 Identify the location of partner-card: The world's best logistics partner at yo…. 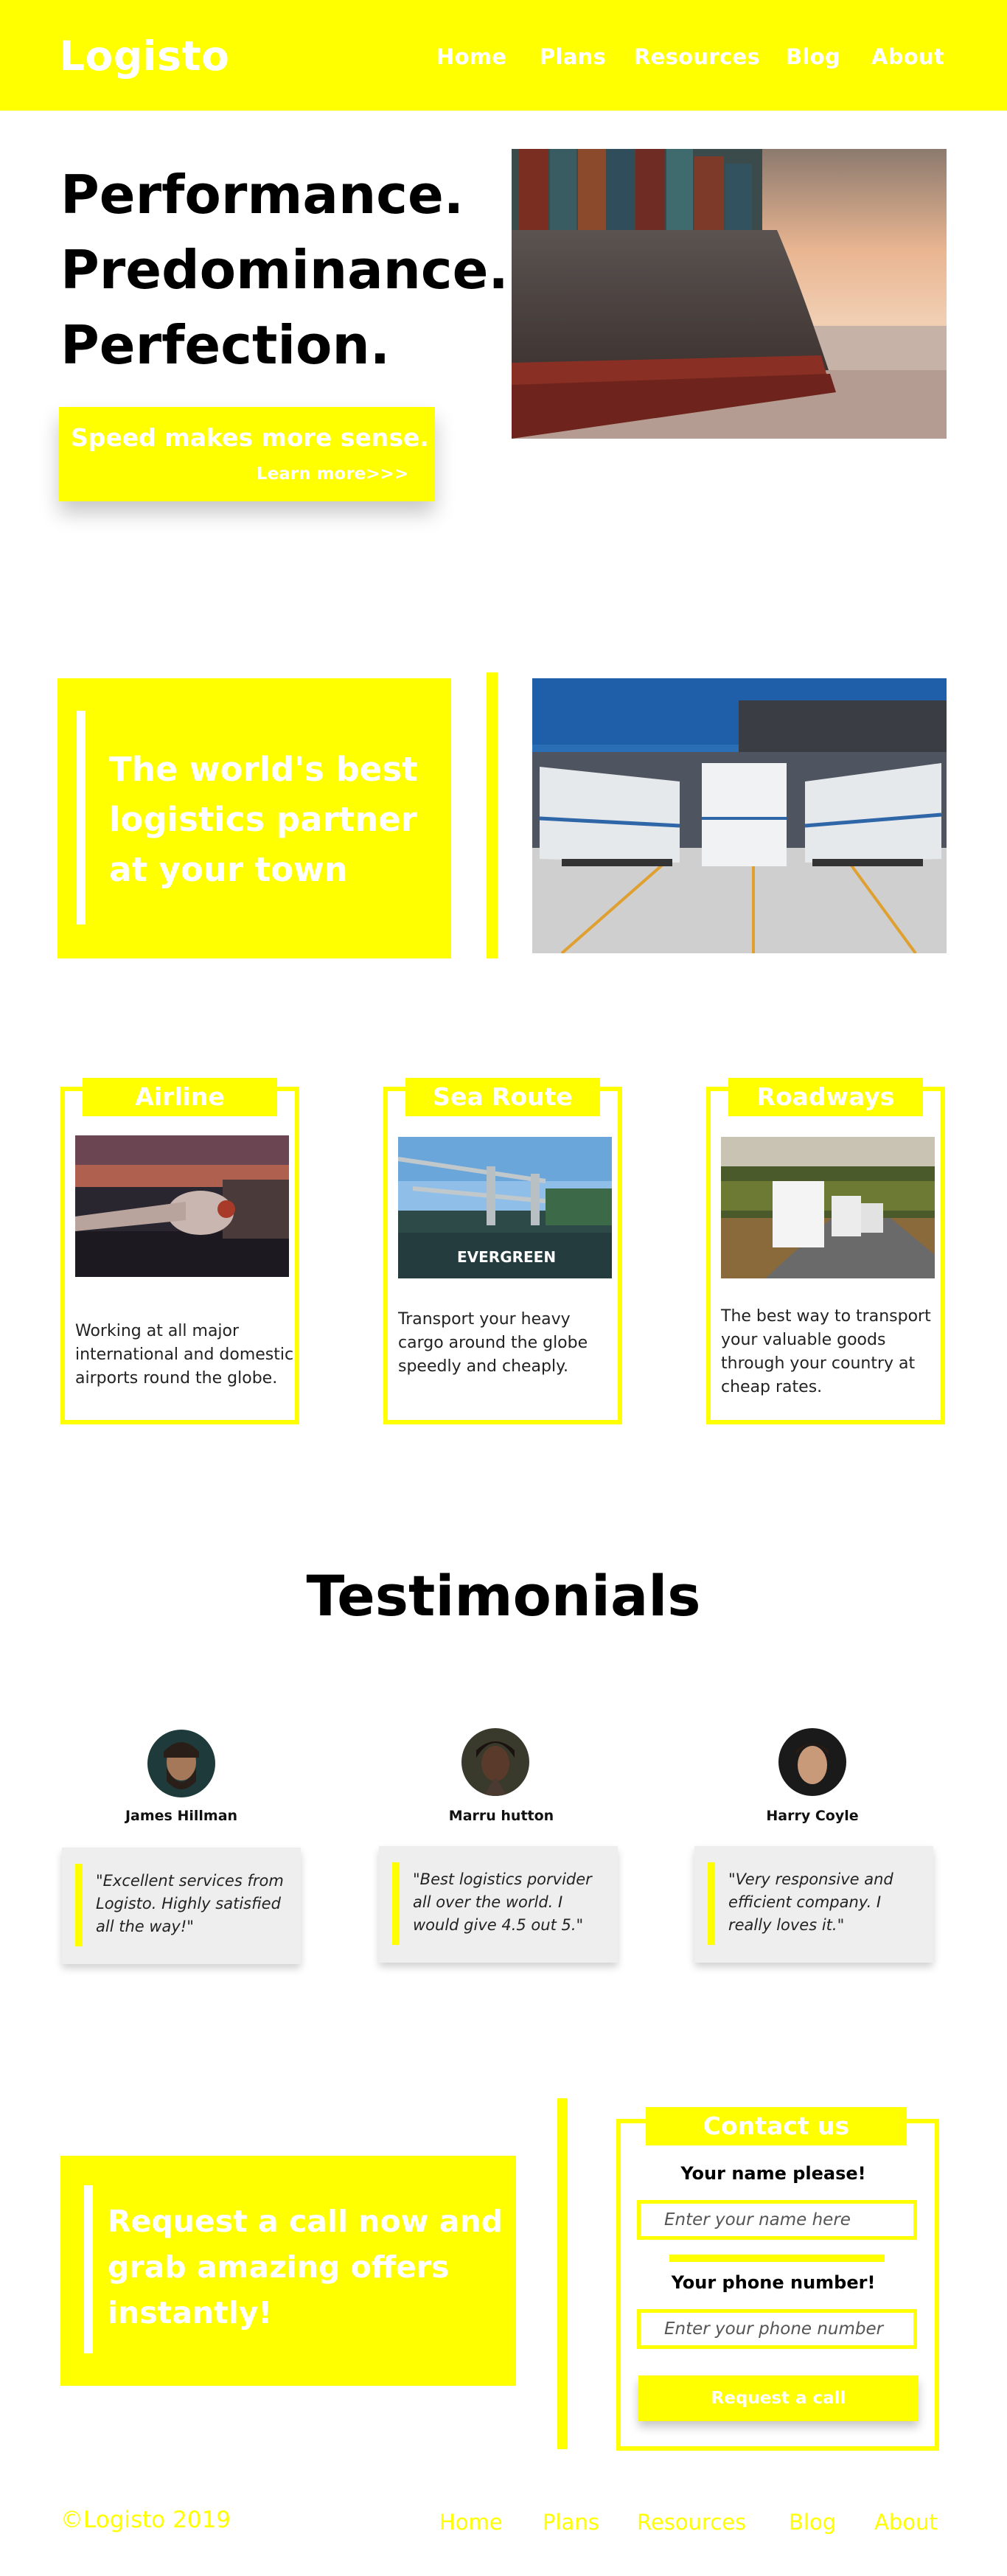
(254, 818).